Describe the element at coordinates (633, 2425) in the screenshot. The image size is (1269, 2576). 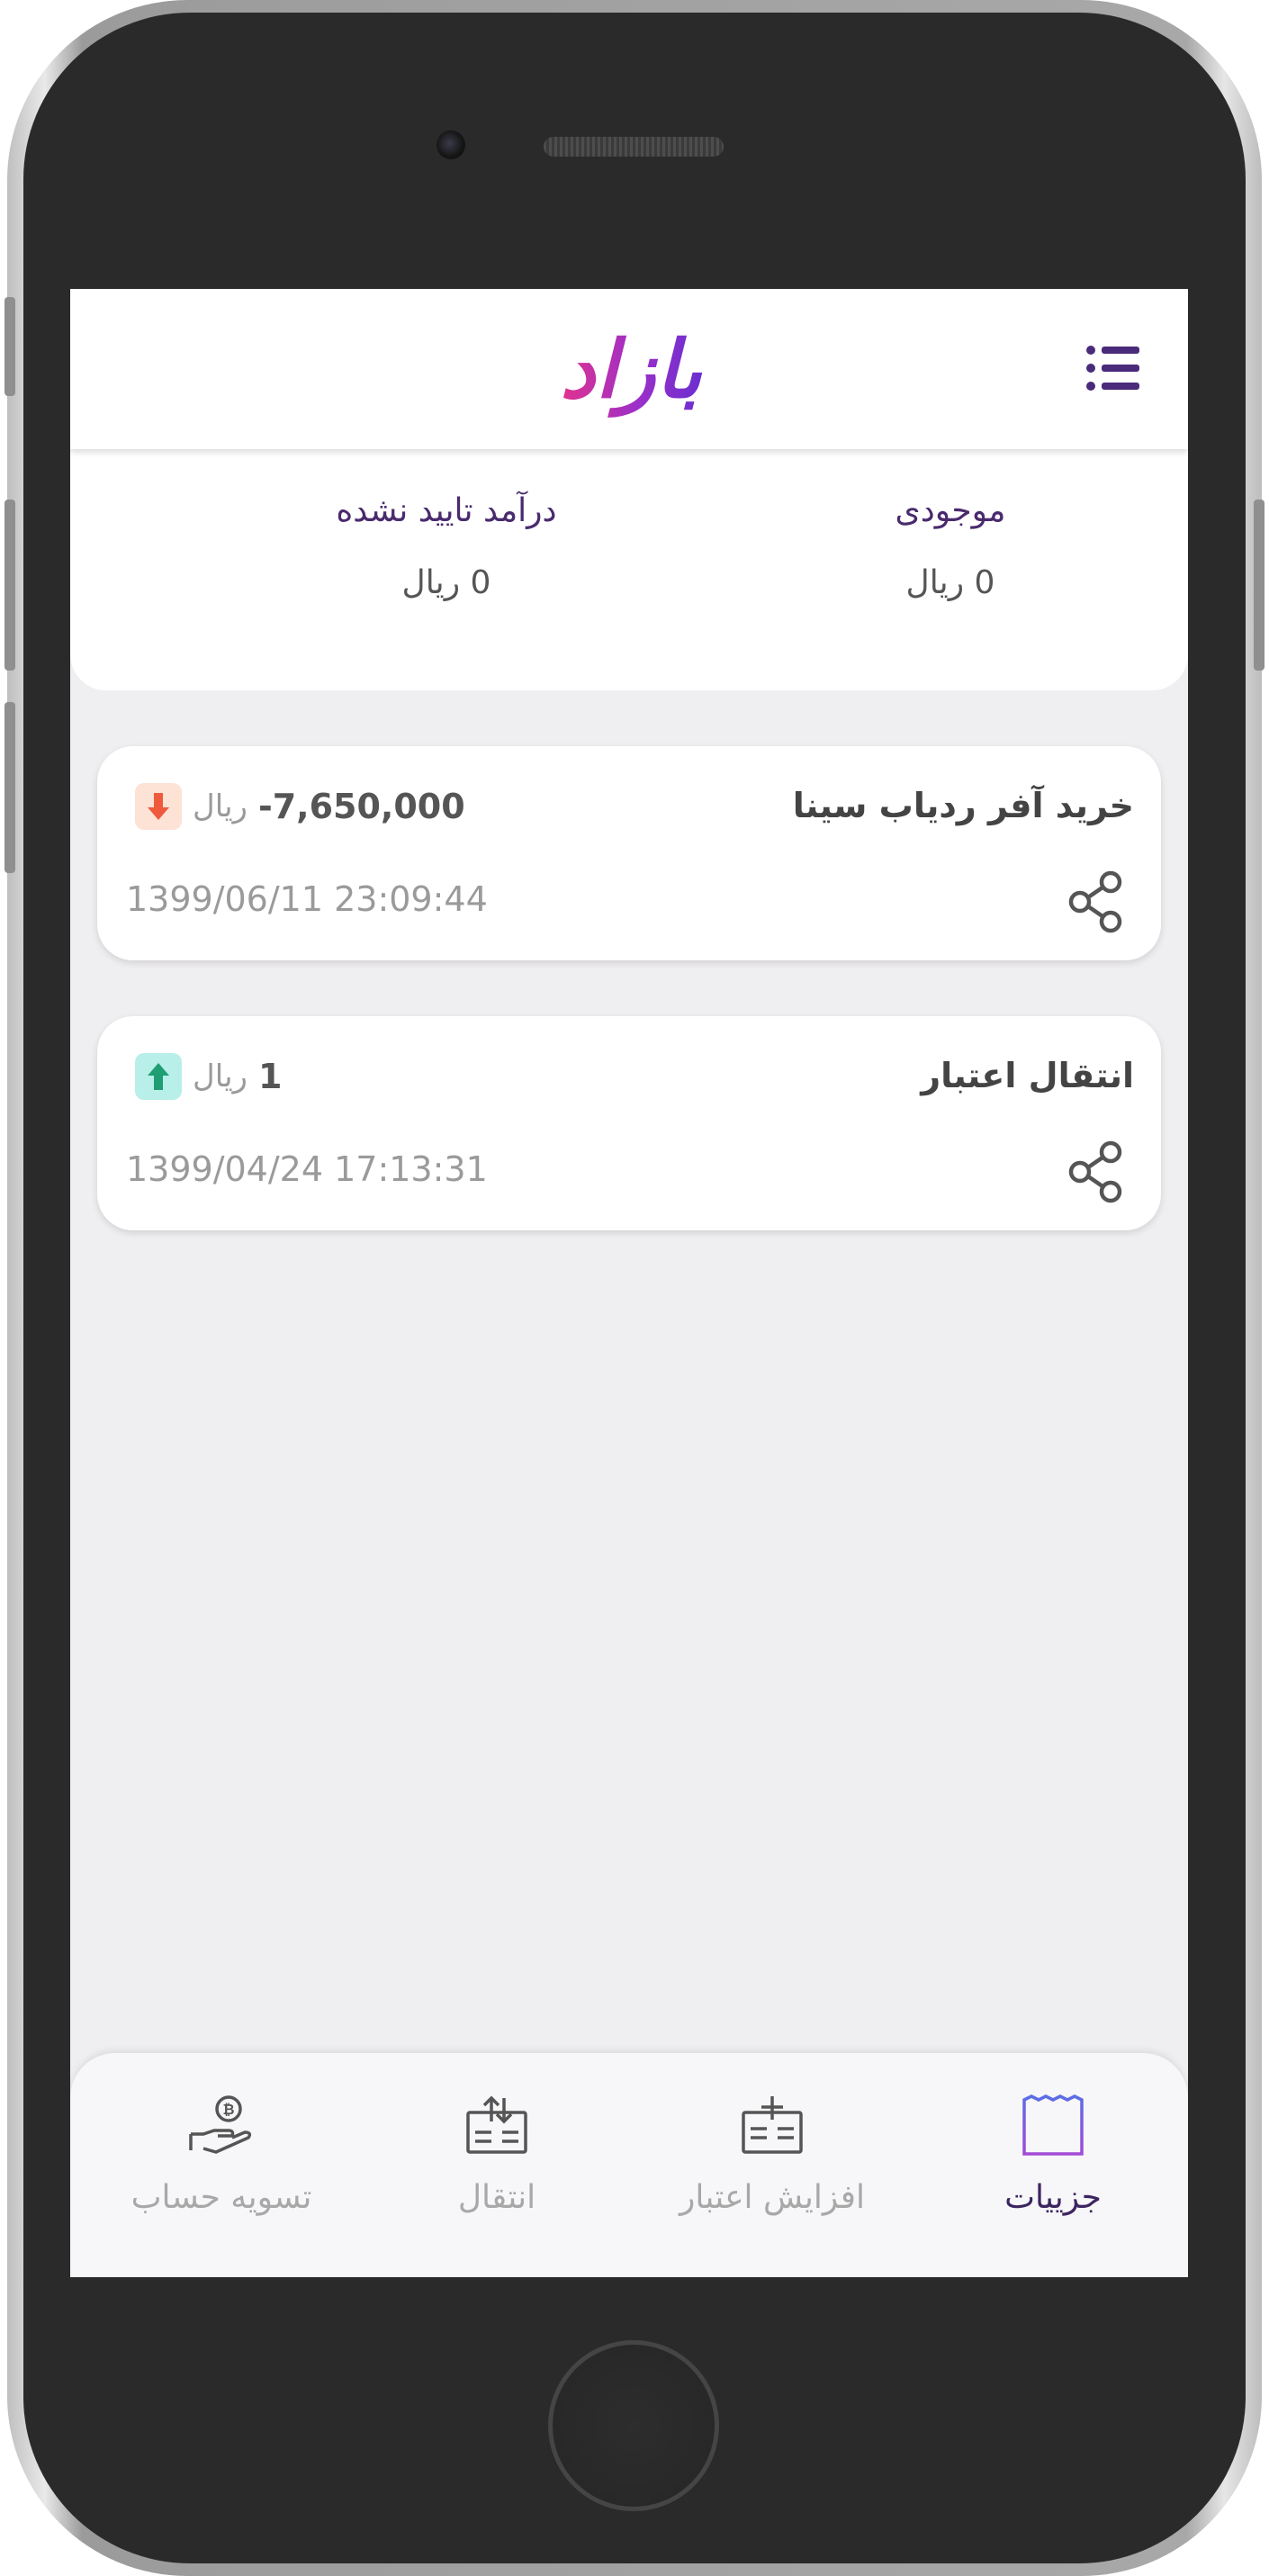
I see `home-button` at that location.